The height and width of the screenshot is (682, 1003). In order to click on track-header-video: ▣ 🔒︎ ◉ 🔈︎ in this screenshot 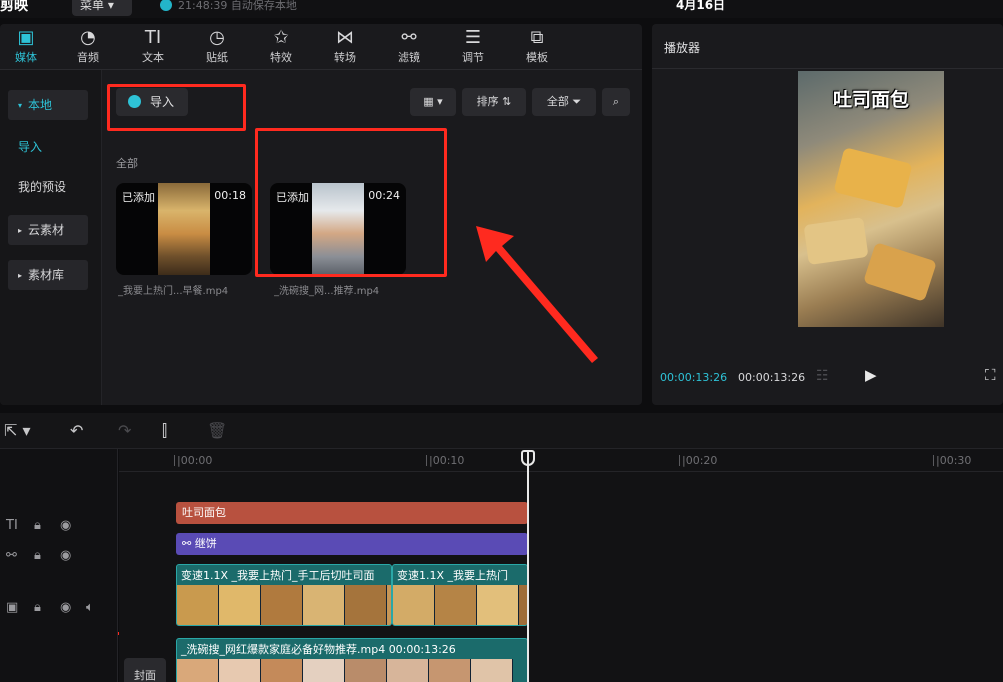, I will do `click(59, 609)`.